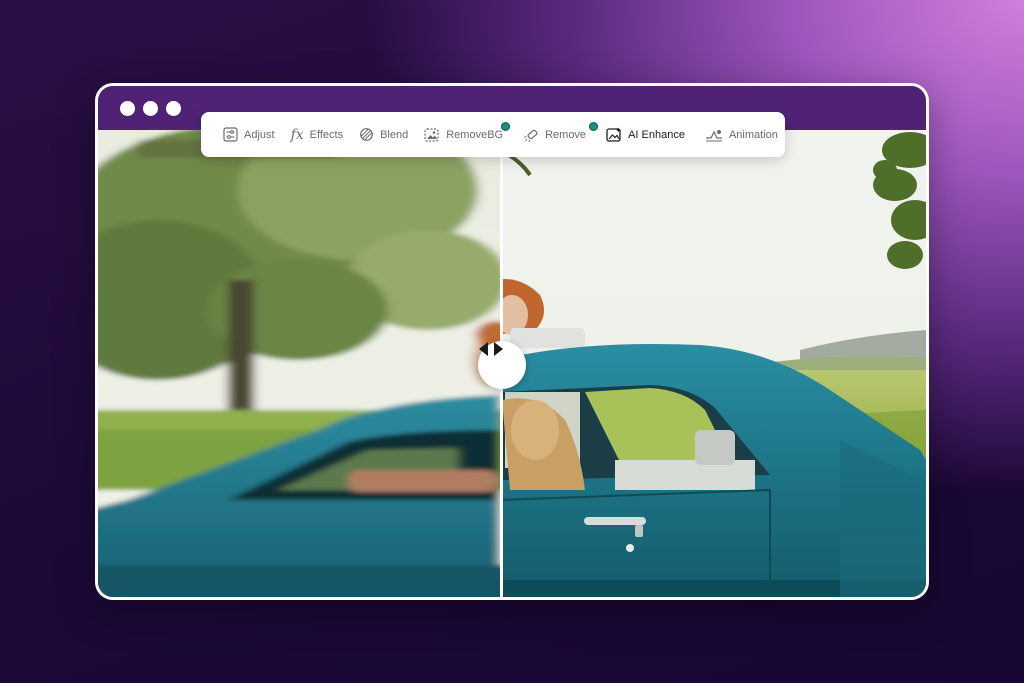 The image size is (1024, 683). What do you see at coordinates (753, 134) in the screenshot?
I see `tool-label: Animation` at bounding box center [753, 134].